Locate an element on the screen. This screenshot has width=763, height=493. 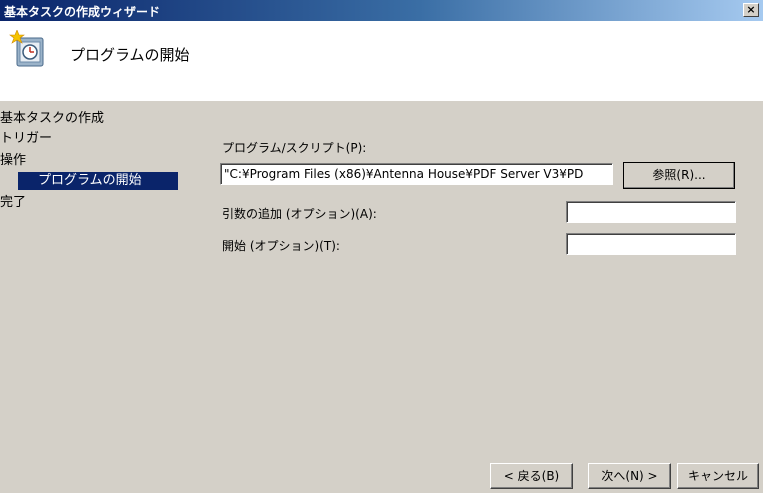
sidebar-item-action: 操作 is located at coordinates (13, 161).